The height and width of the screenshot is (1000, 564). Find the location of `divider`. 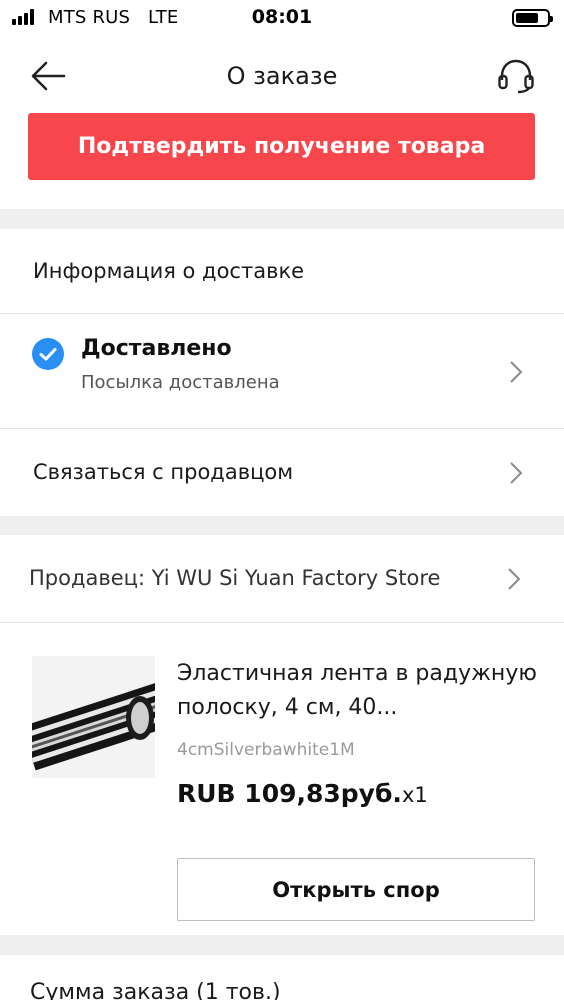

divider is located at coordinates (282, 622).